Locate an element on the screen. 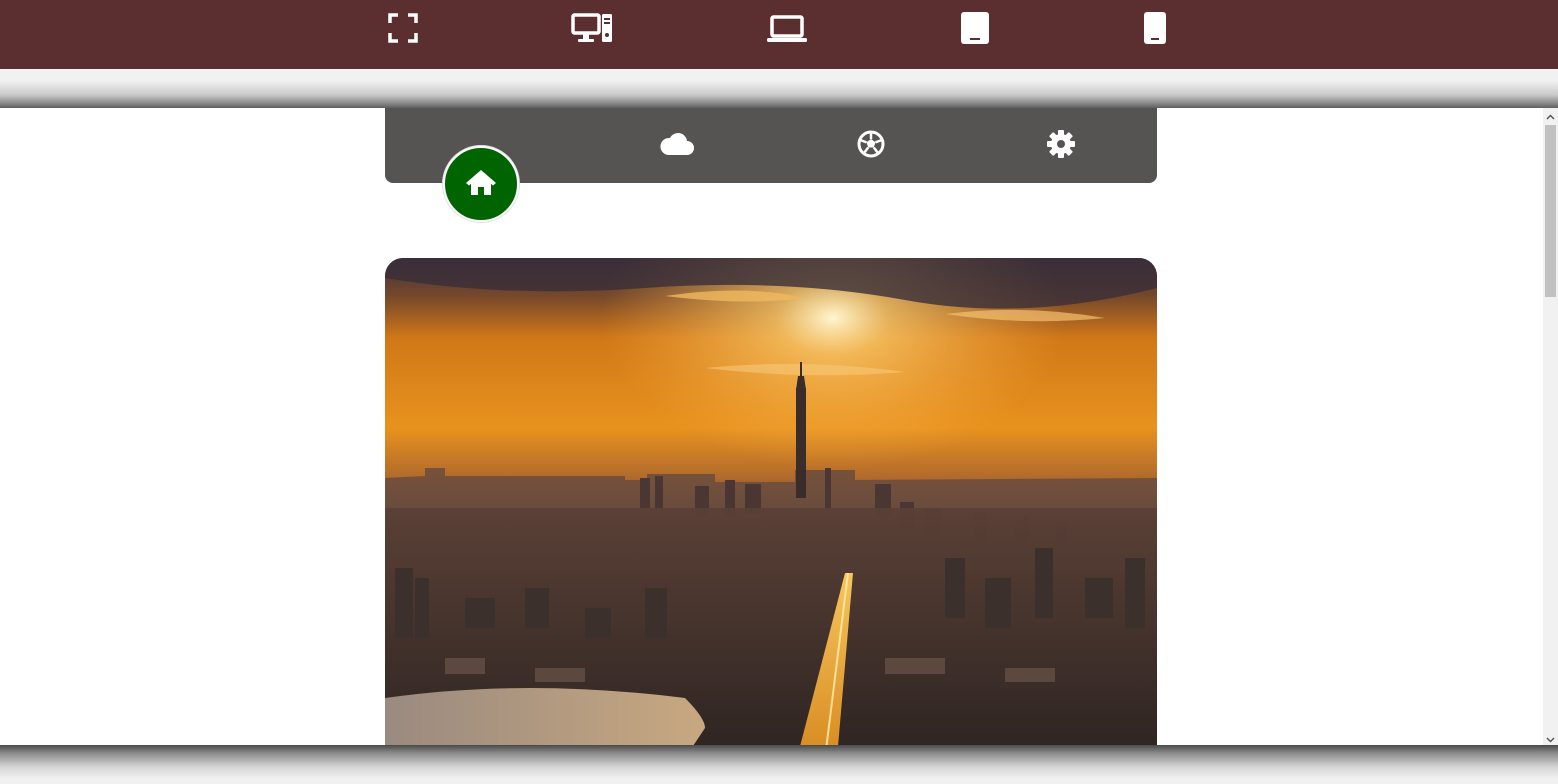 Image resolution: width=1558 pixels, height=784 pixels. nav-item-sports is located at coordinates (871, 146).